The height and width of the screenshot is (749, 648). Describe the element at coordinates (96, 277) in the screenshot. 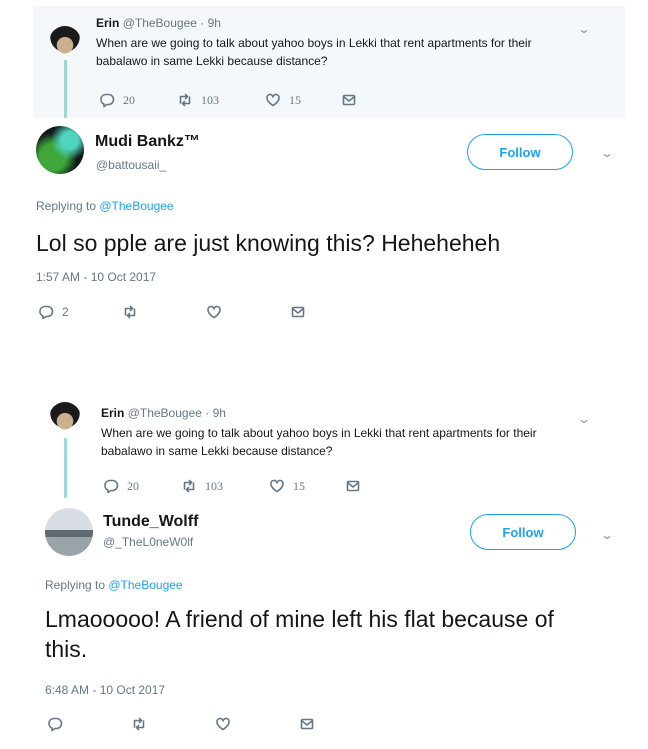

I see `tweet-timestamp: 1:57 AM - 10 Oct 2017` at that location.